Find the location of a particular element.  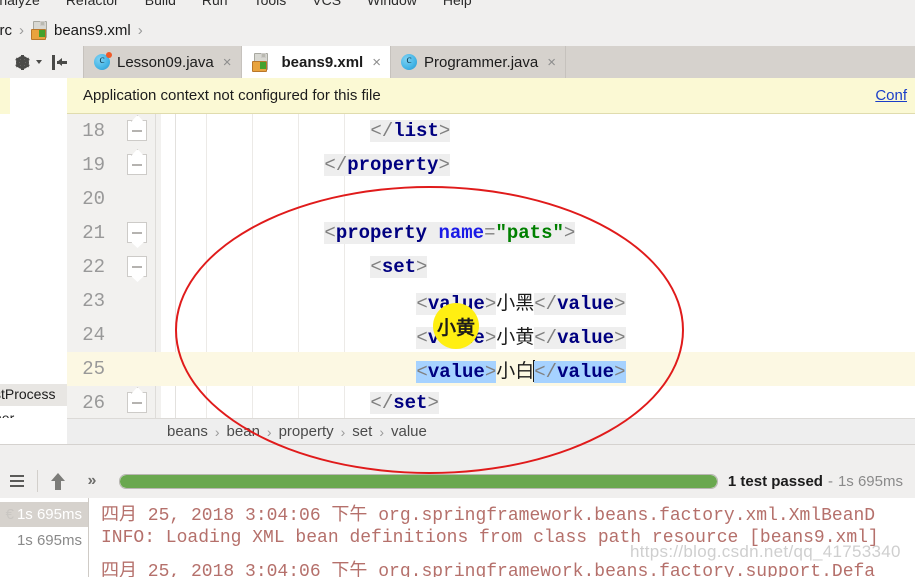

double-chevron-right-icon: » is located at coordinates (92, 480).